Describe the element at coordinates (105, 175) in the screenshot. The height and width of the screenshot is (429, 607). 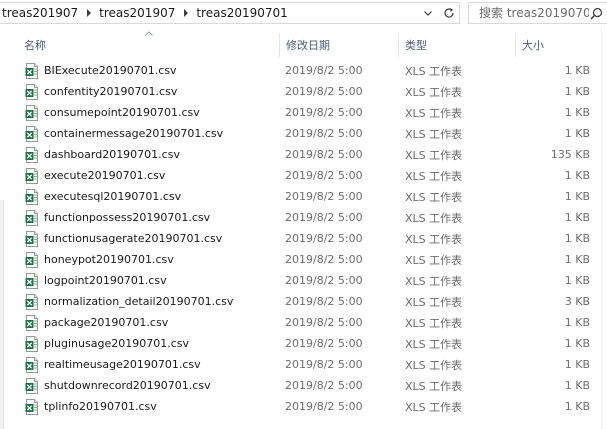
I see `file-name: execute20190701.csv` at that location.